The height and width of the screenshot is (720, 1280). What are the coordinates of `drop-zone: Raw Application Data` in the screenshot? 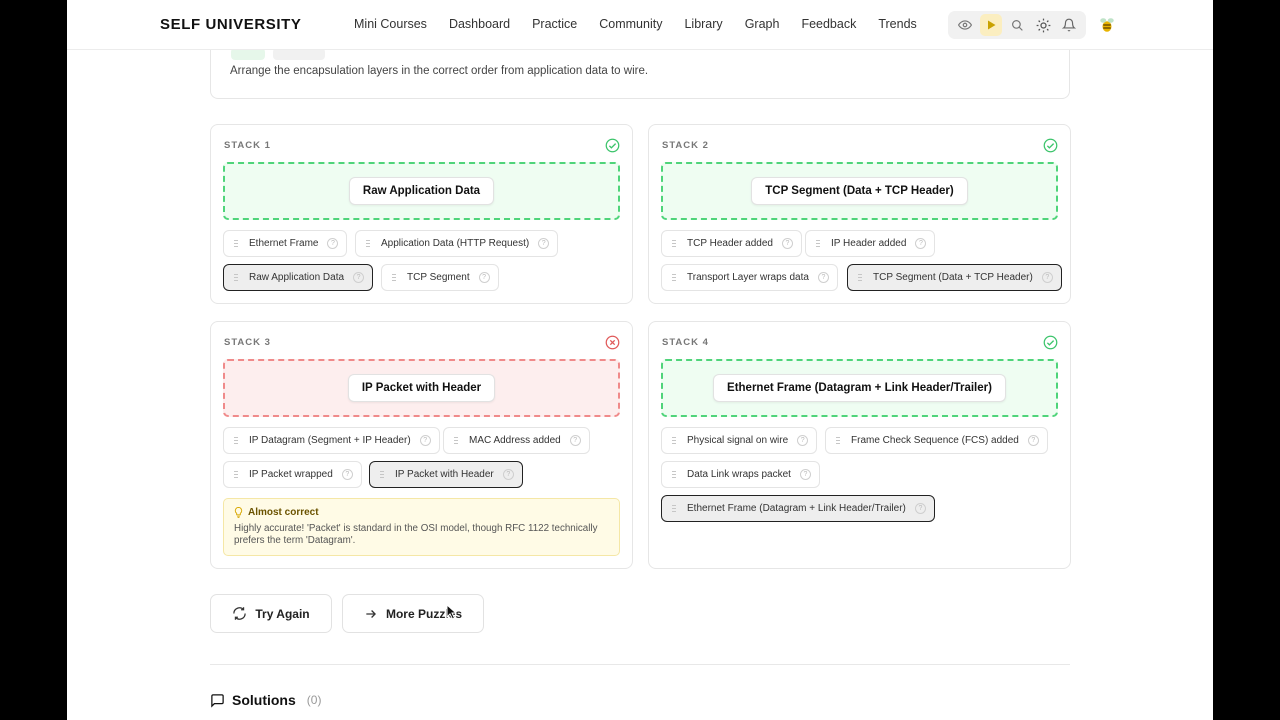 It's located at (421, 191).